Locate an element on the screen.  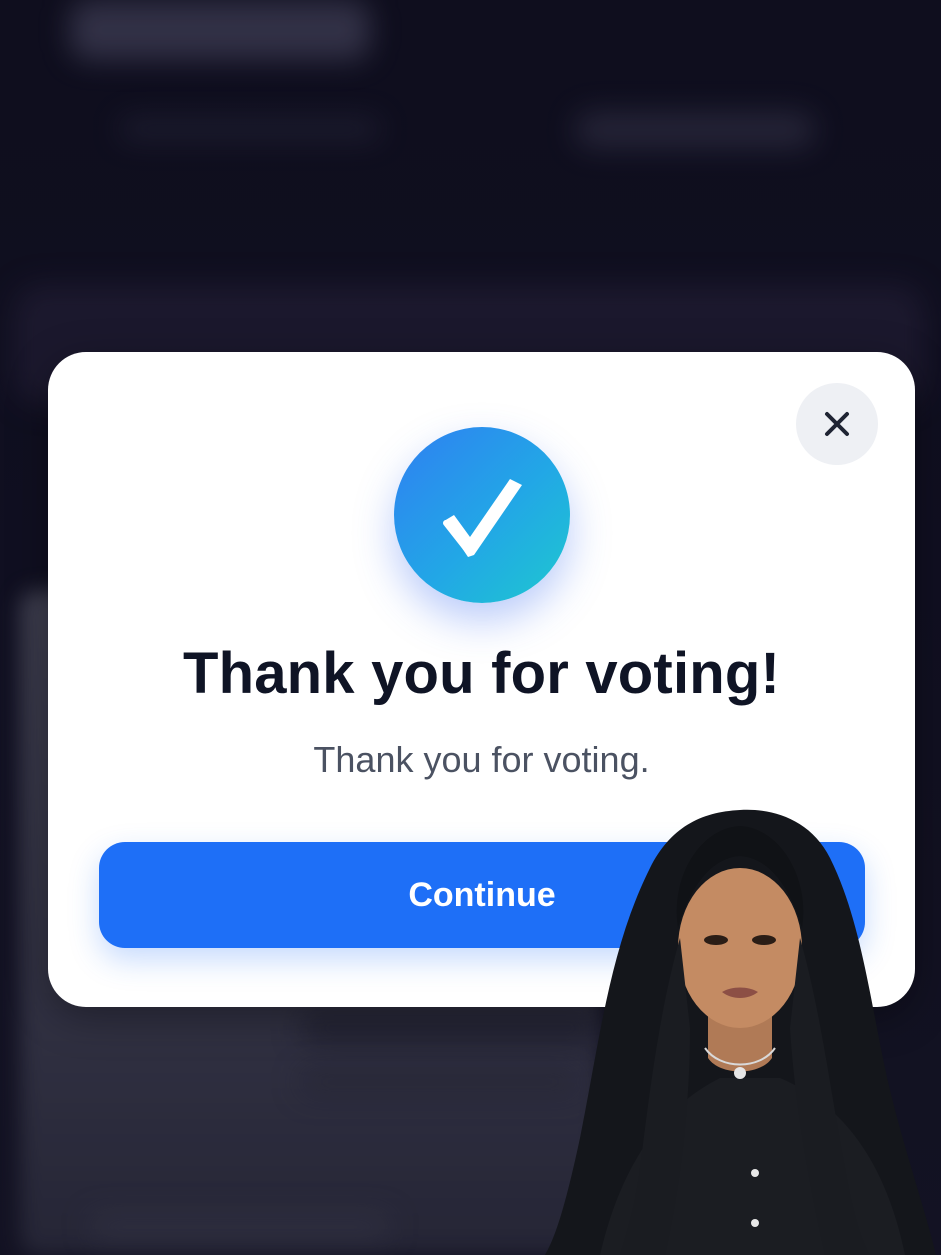
success-badge is located at coordinates (482, 515).